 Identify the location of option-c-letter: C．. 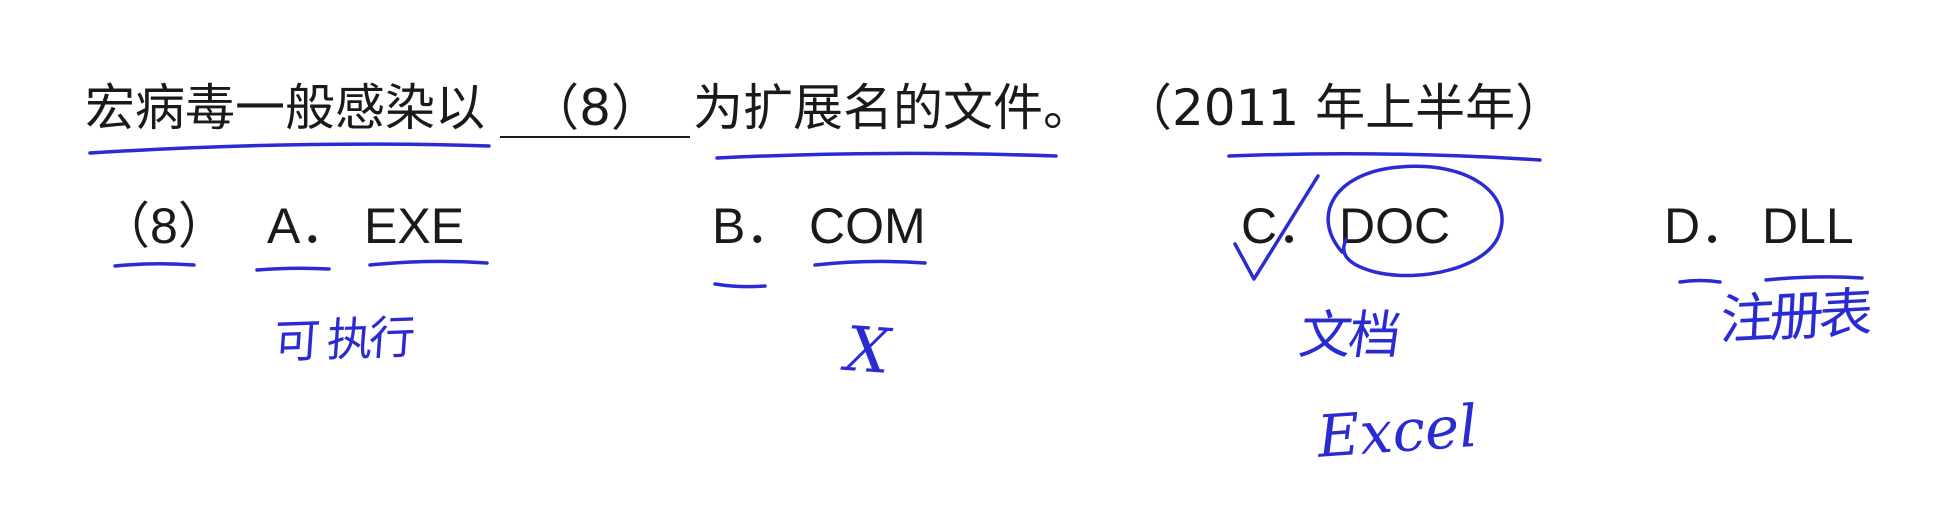
(1284, 226).